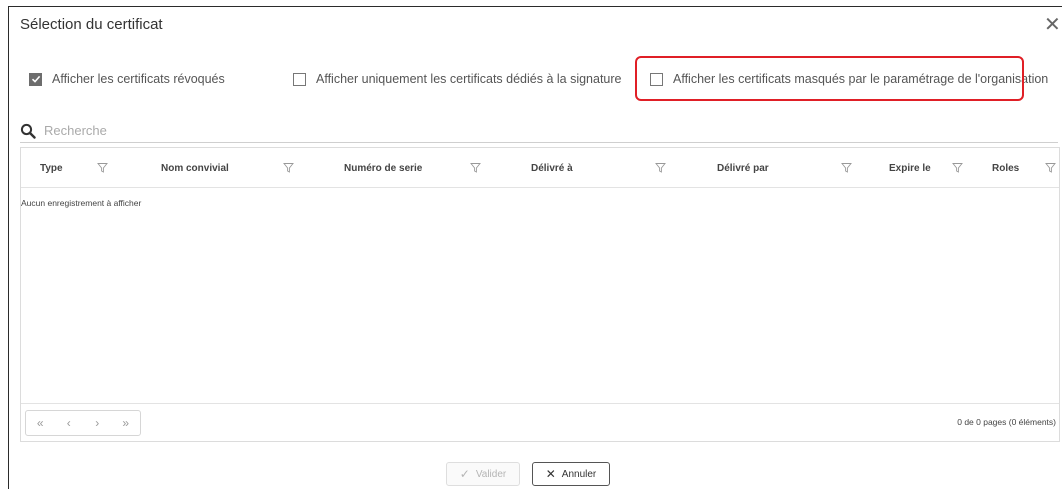 The height and width of the screenshot is (489, 1062). Describe the element at coordinates (81, 203) in the screenshot. I see `empty-grid-message: Aucun enregistrement à afficher` at that location.